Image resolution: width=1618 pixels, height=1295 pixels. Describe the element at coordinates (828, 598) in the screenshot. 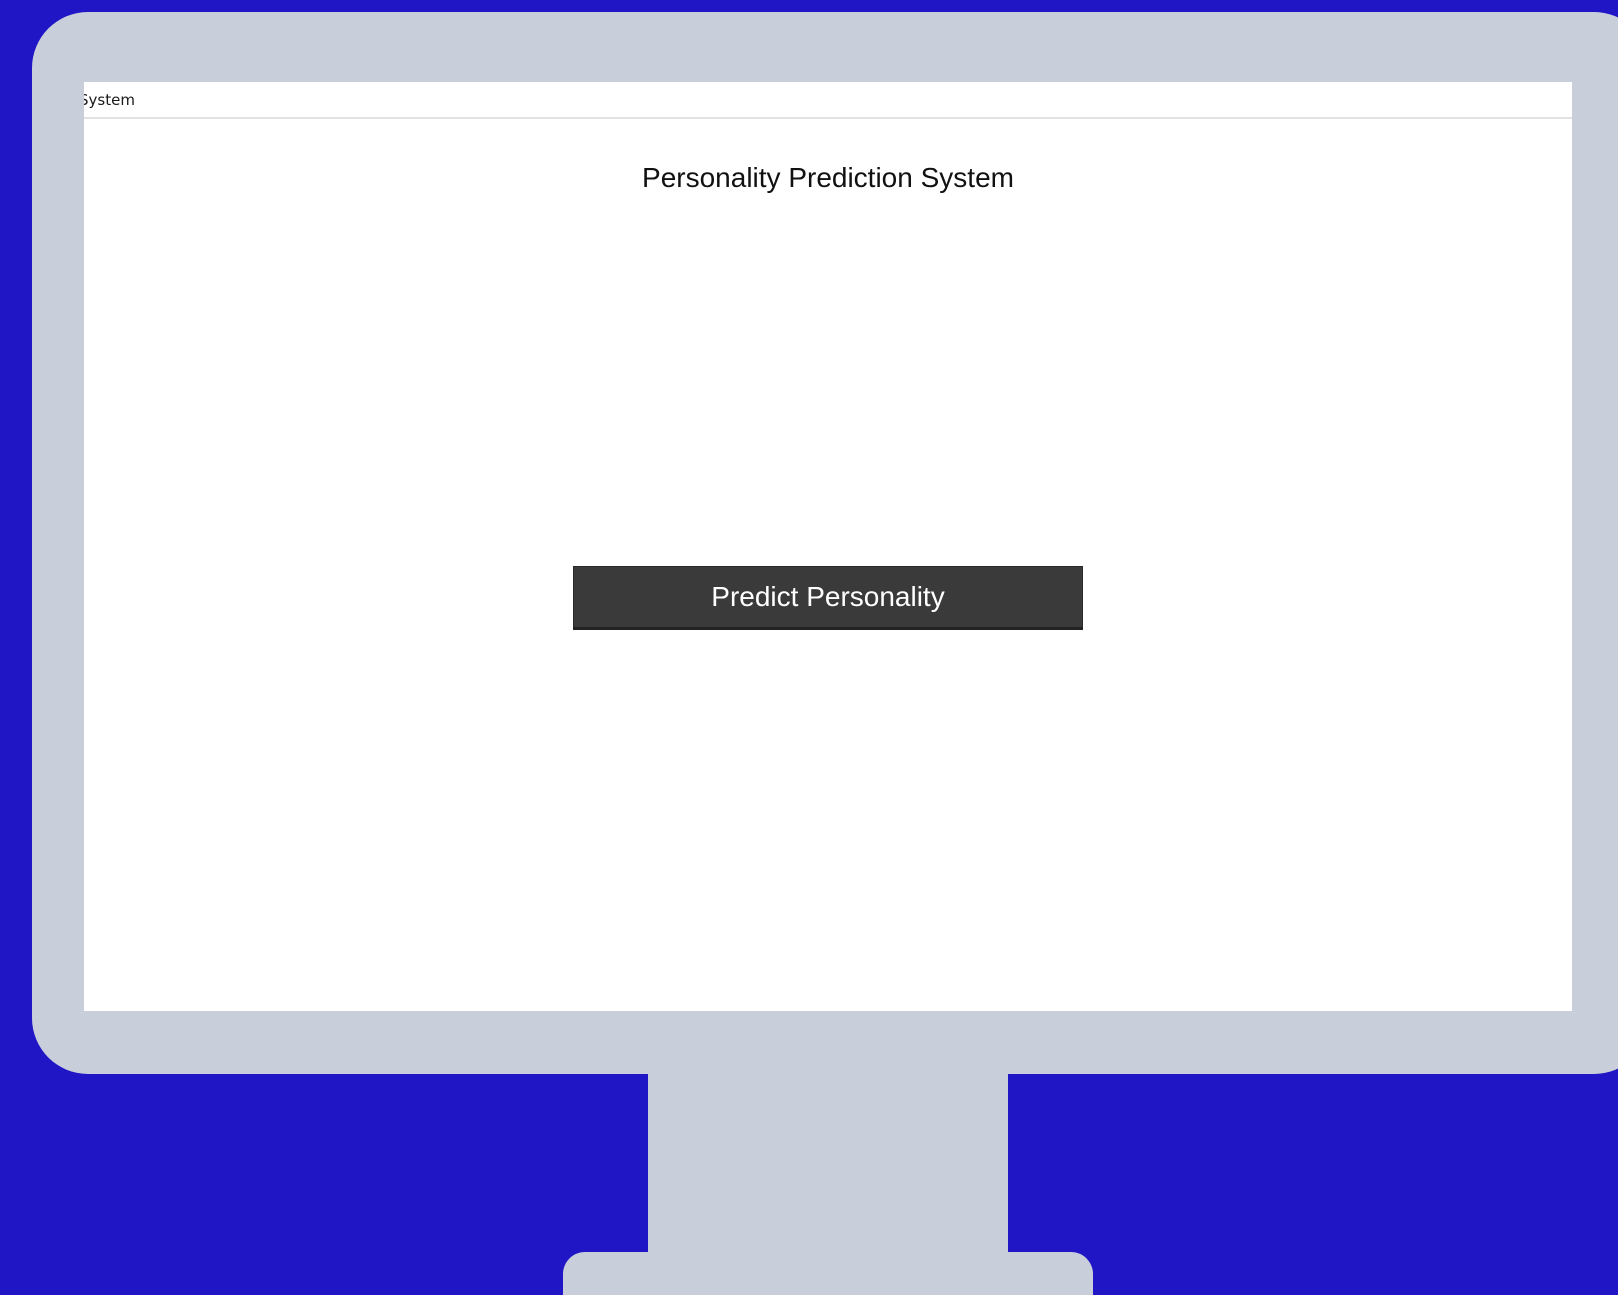

I see `predict-personality-button: Predict Personality` at that location.